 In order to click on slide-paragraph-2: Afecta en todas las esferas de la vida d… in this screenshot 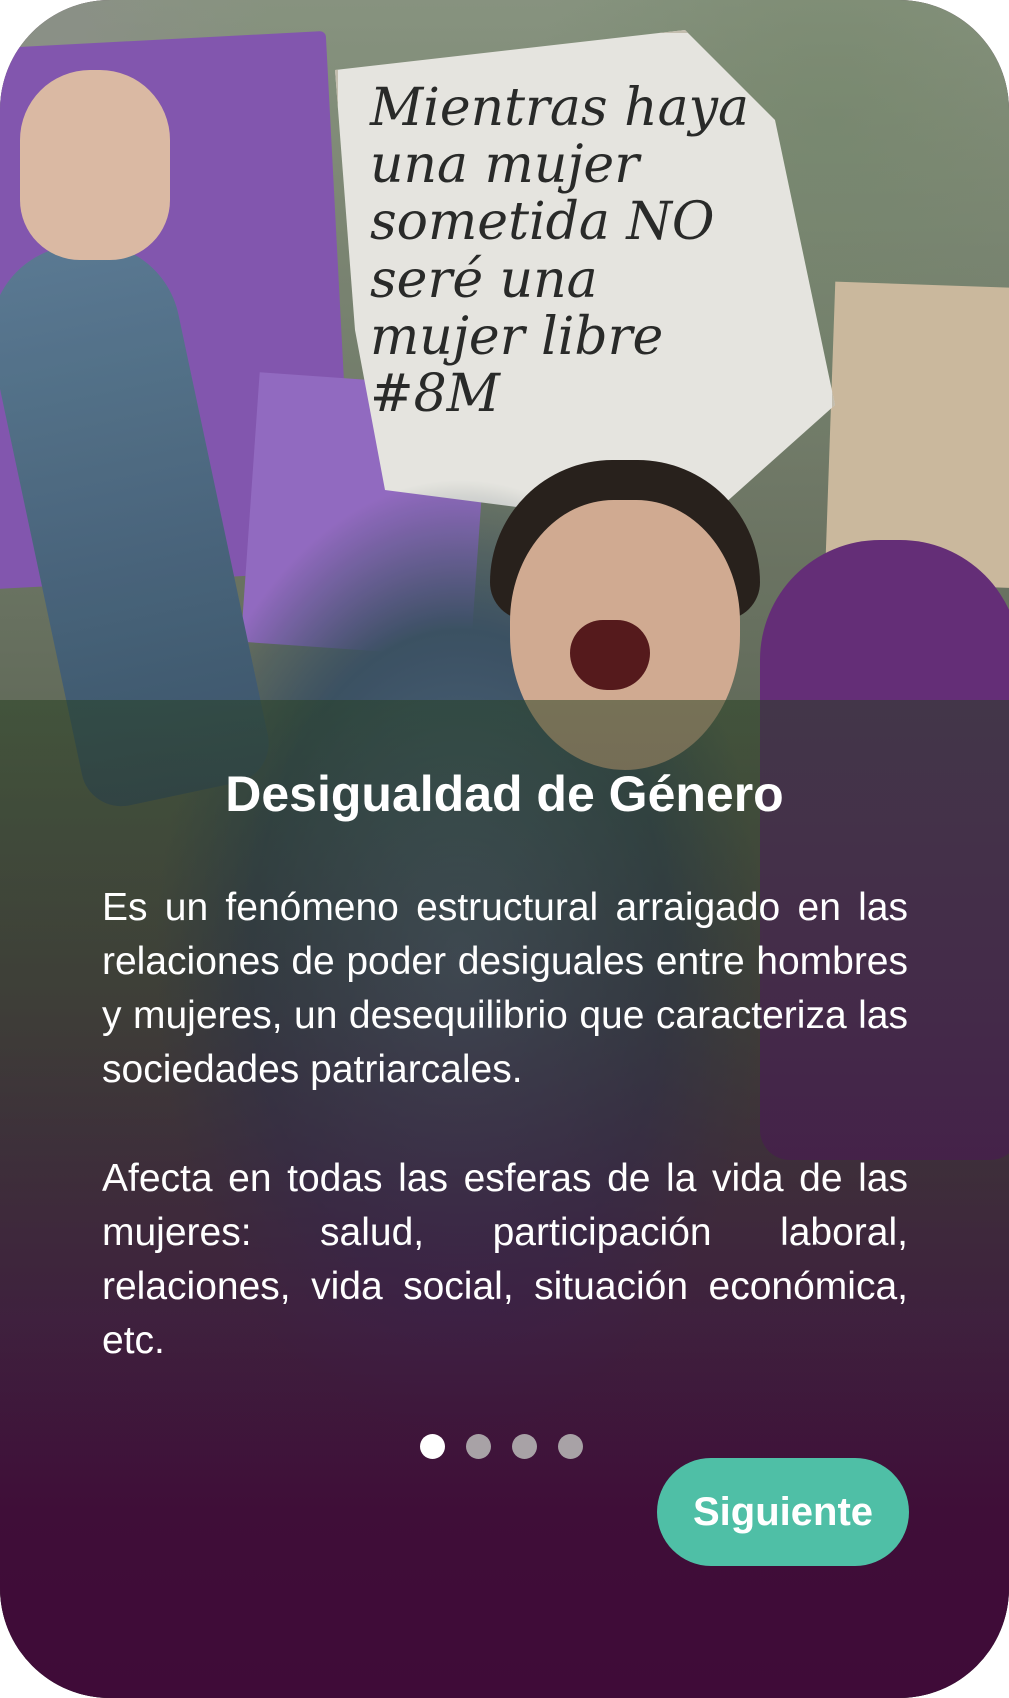, I will do `click(505, 1259)`.